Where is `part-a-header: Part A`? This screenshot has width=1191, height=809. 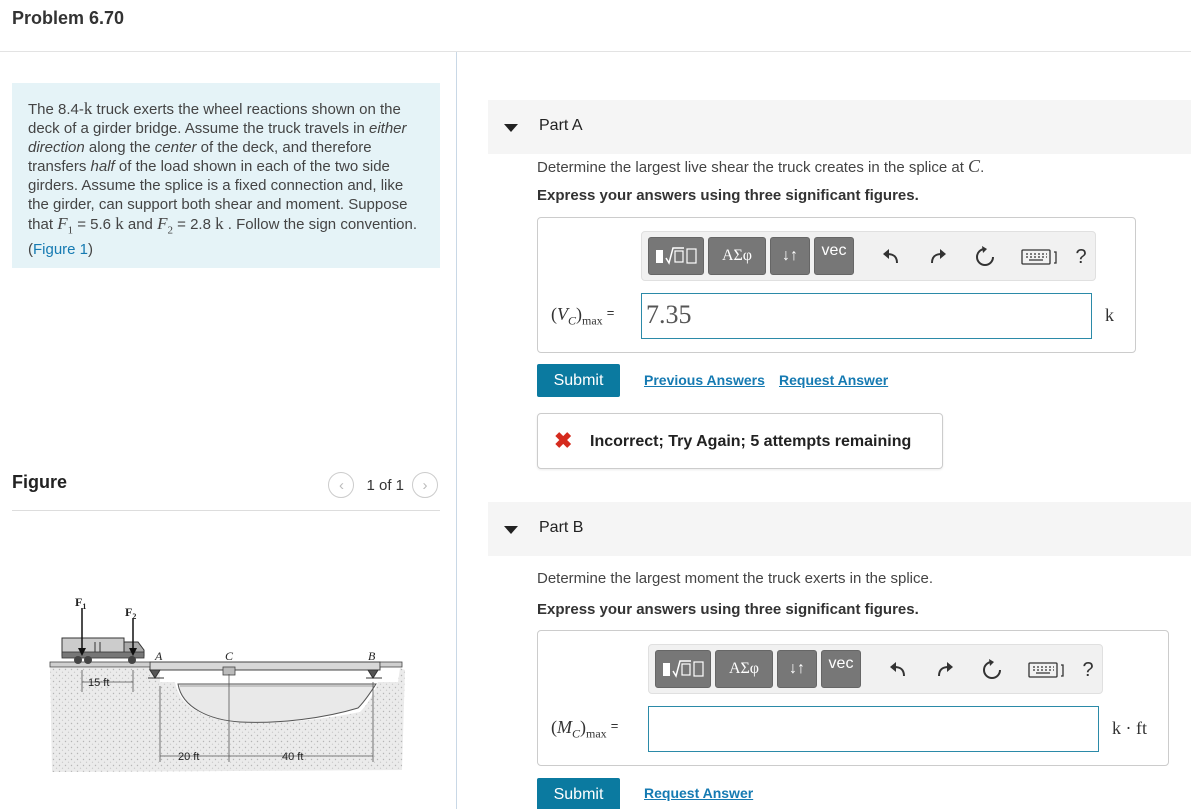 part-a-header: Part A is located at coordinates (839, 127).